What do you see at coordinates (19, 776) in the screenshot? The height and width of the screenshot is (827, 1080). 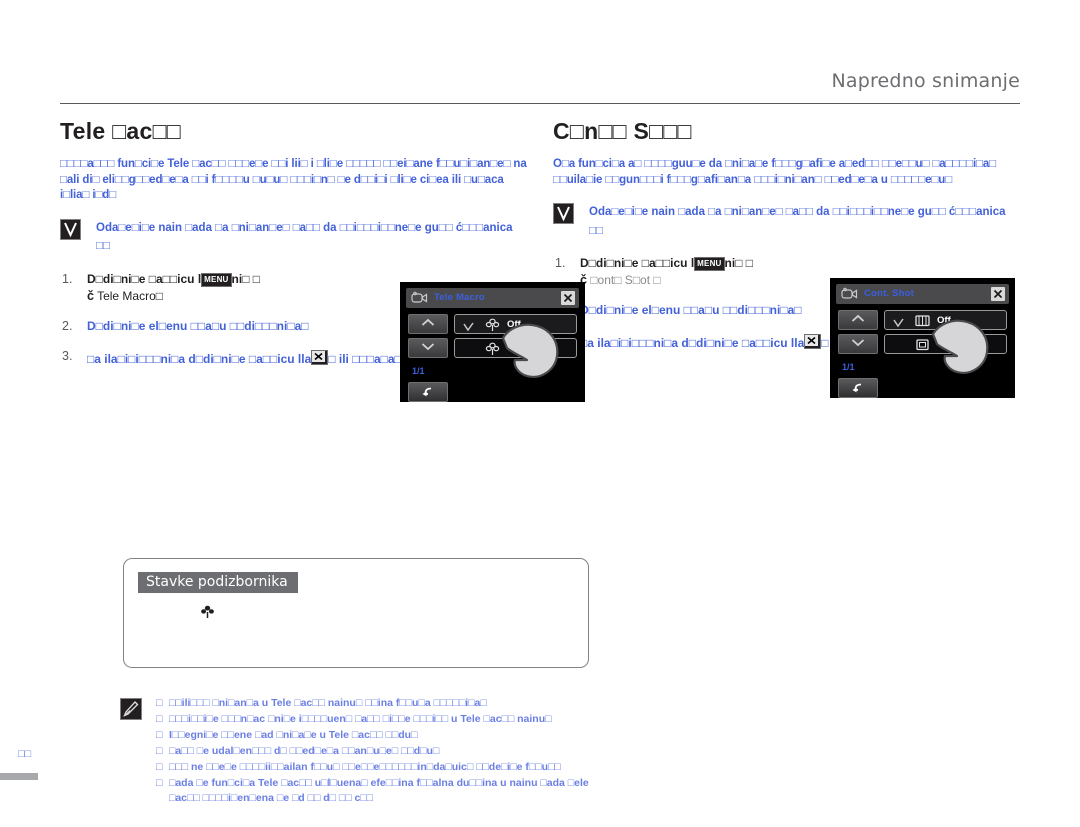 I see `footer-bar` at bounding box center [19, 776].